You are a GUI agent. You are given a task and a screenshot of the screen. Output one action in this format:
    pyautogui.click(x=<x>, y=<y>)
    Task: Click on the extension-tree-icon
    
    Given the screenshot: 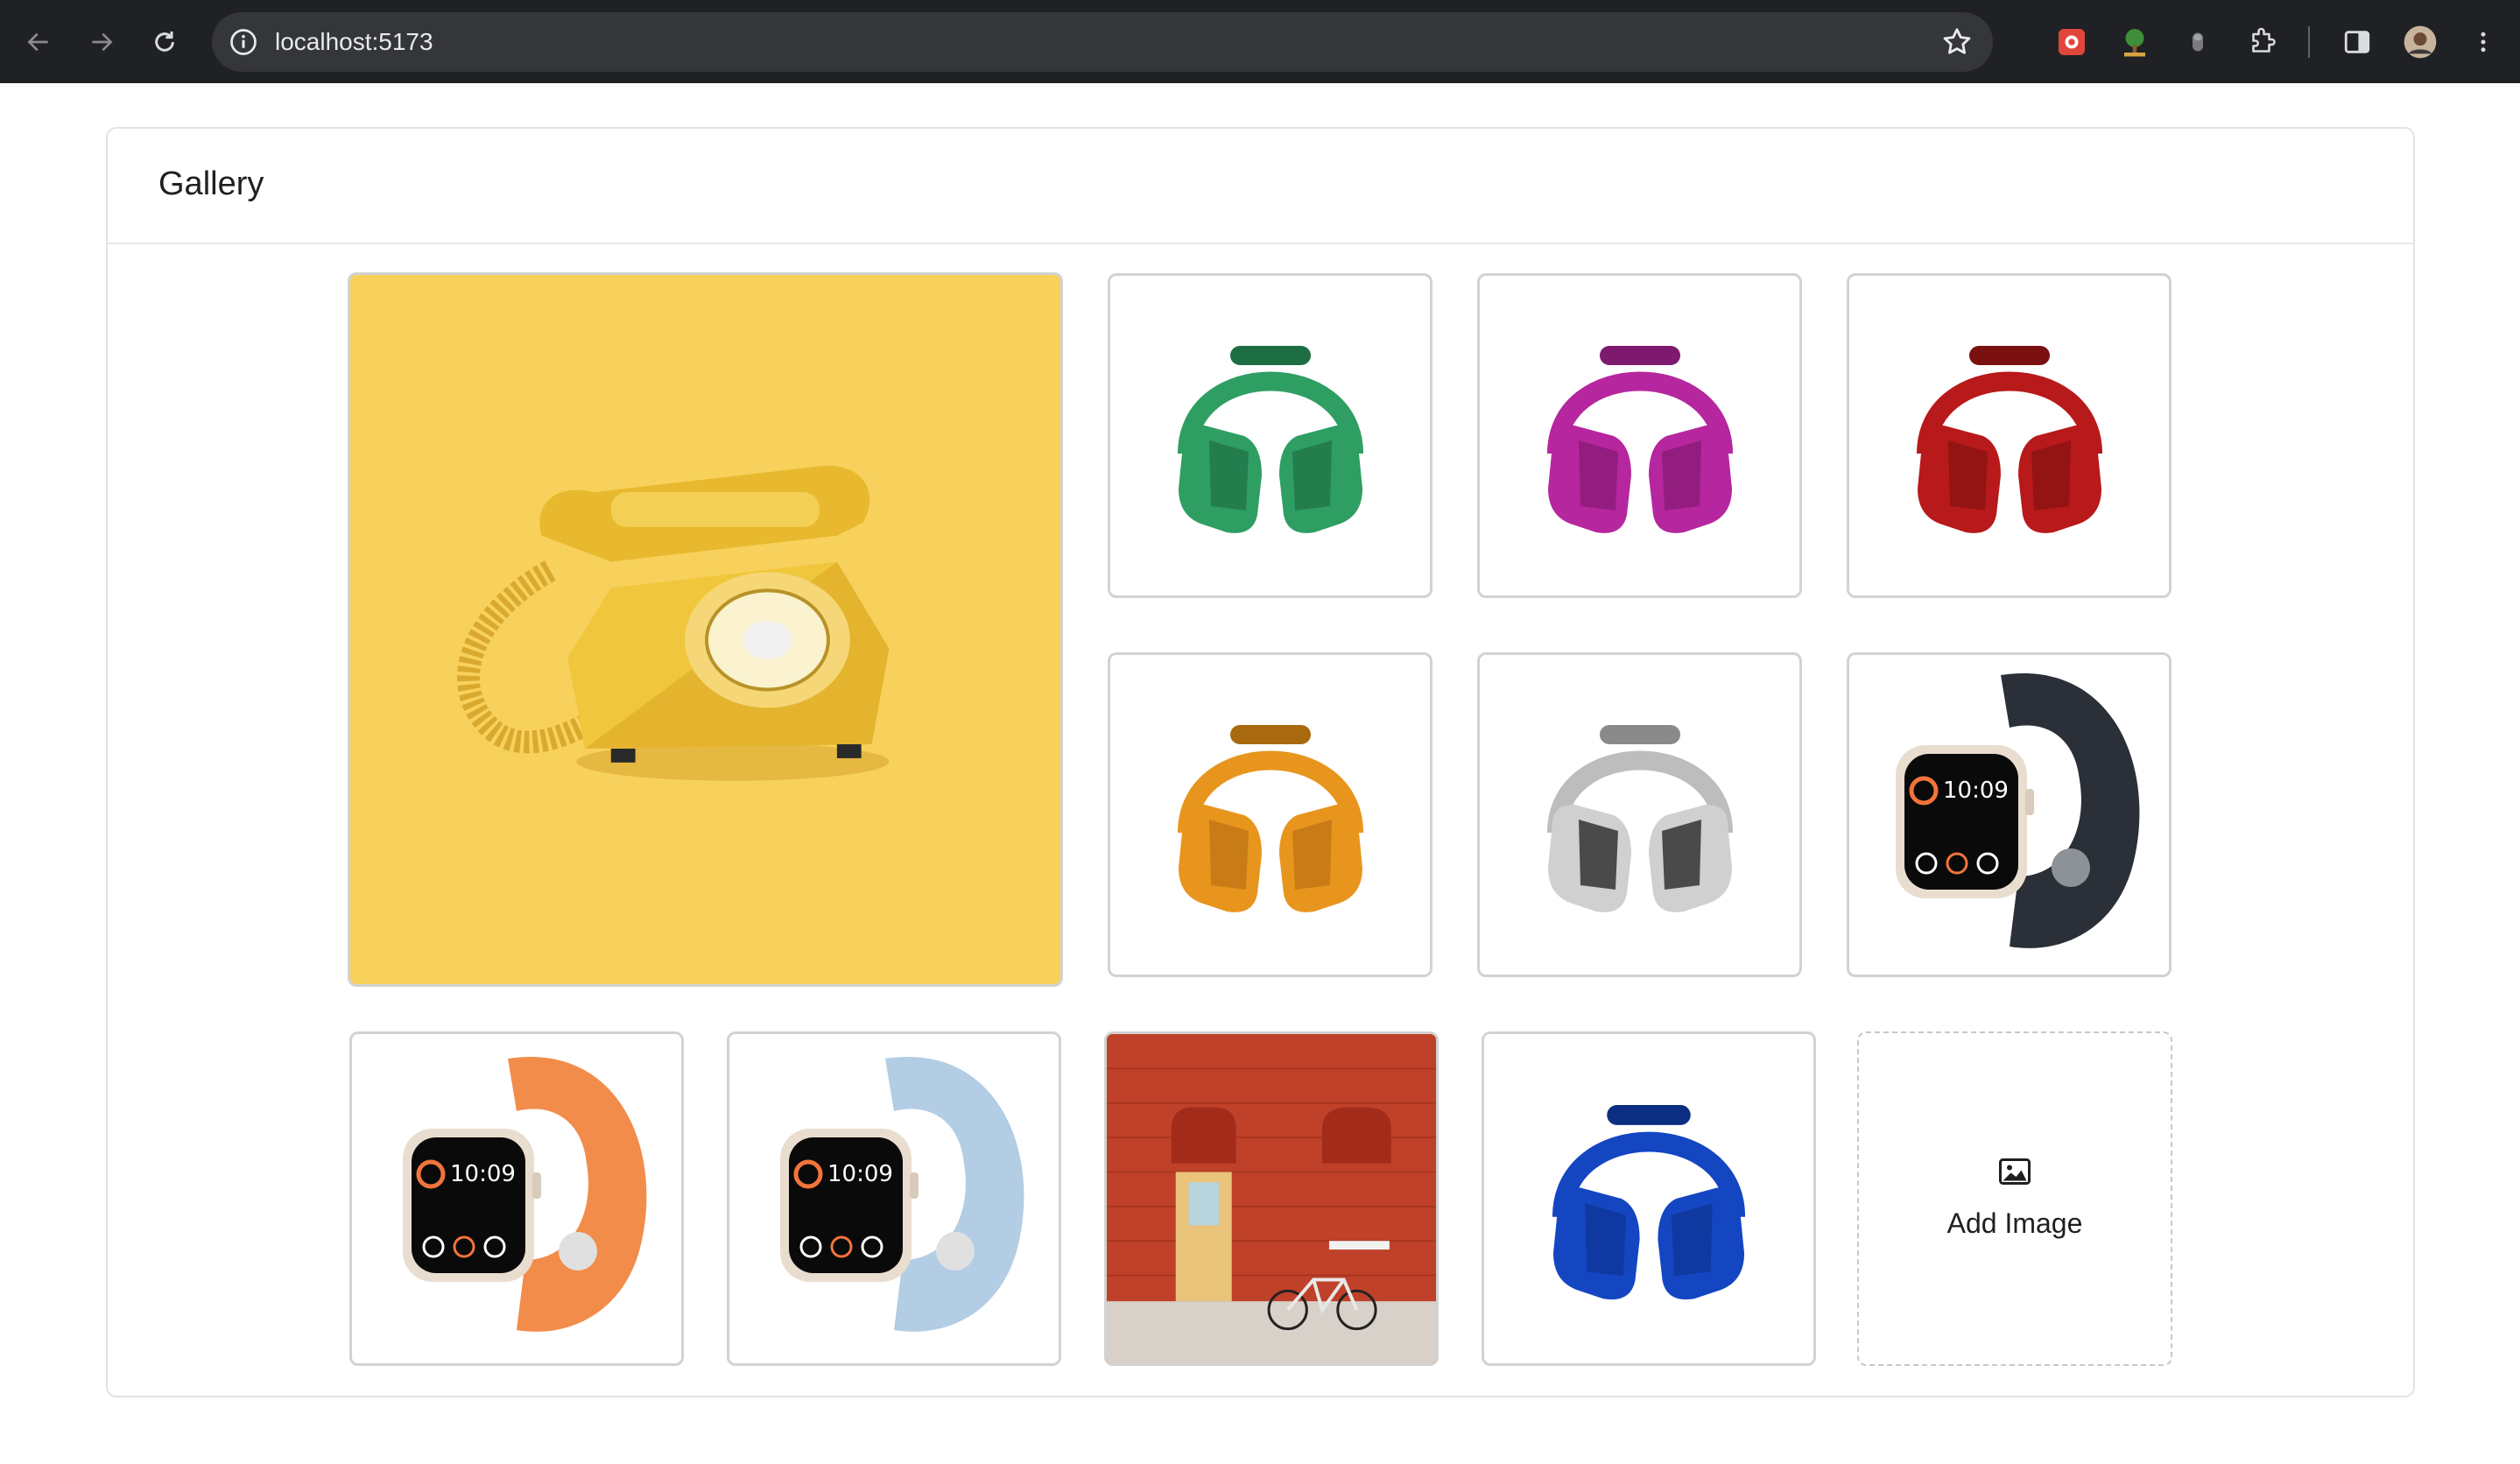 What is the action you would take?
    pyautogui.click(x=2134, y=42)
    